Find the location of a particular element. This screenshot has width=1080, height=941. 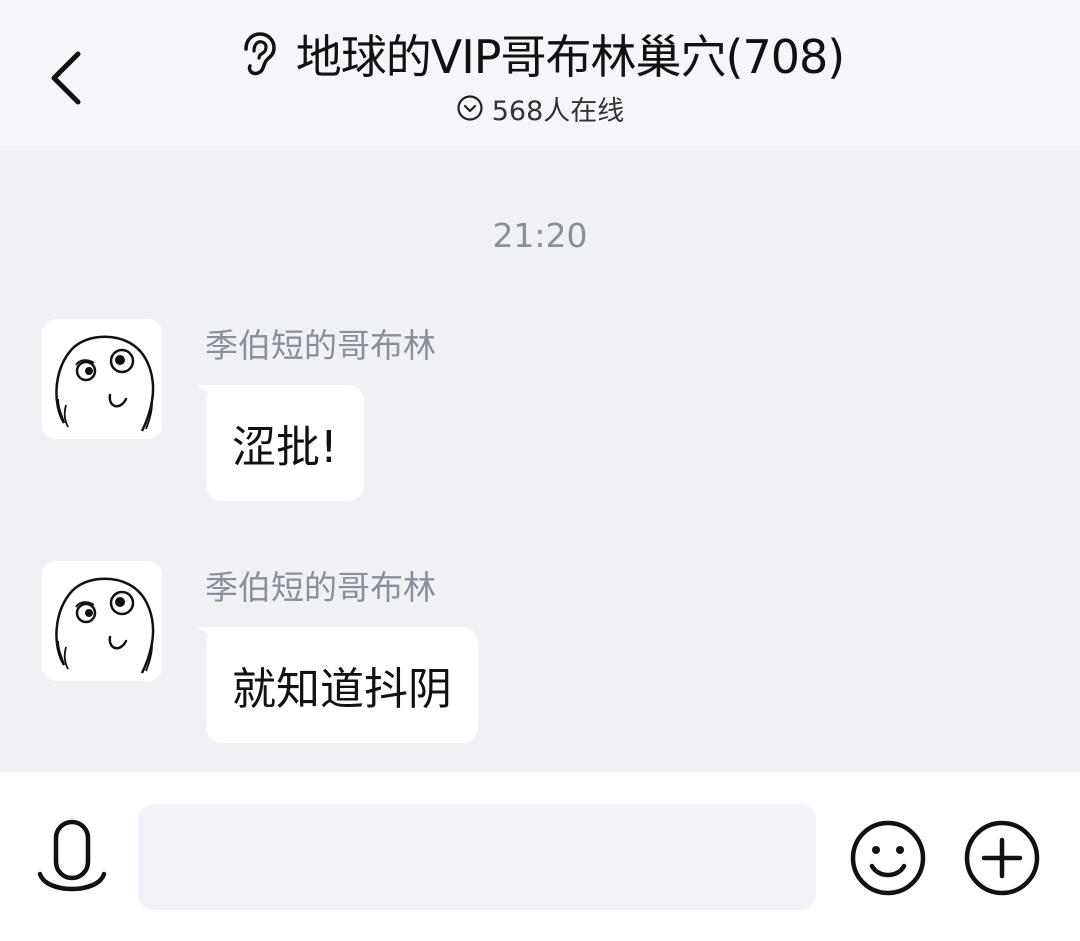

emoji-button is located at coordinates (888, 858).